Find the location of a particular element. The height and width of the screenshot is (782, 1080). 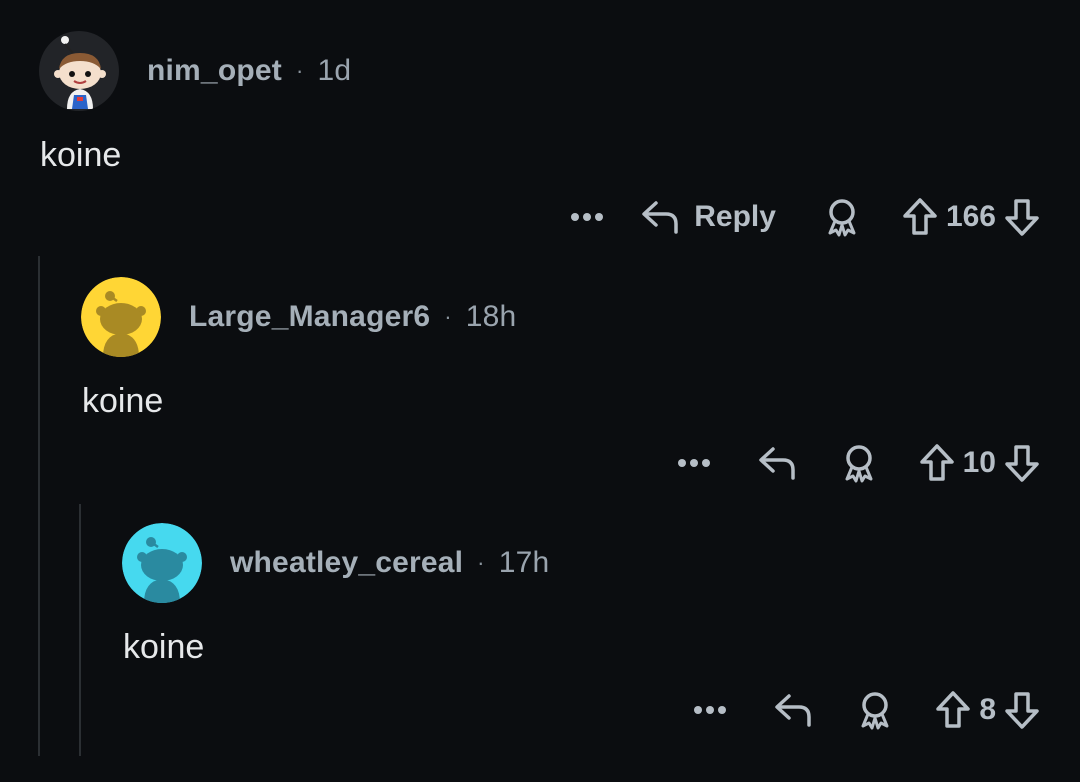

comment-meta: nim_opet · 1d is located at coordinates (249, 71).